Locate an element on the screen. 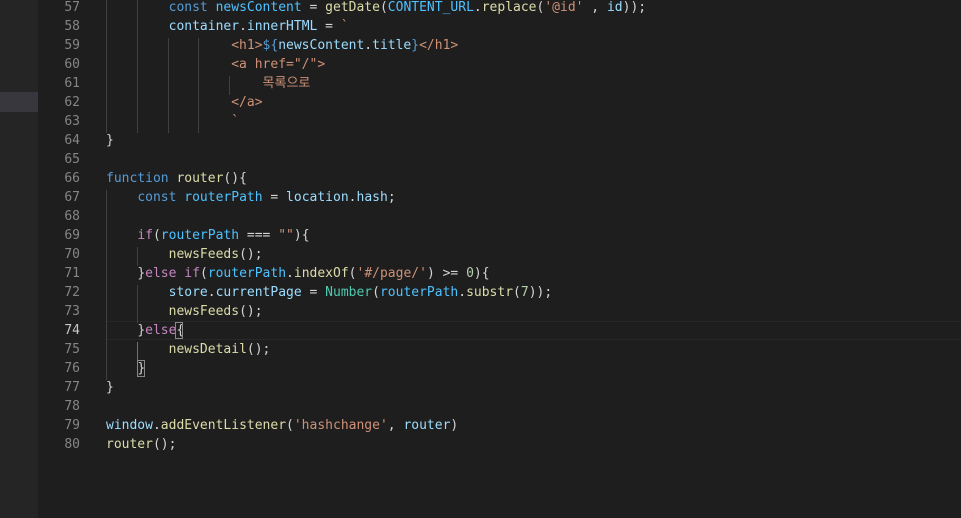 The image size is (961, 518). line-number: 61 is located at coordinates (72, 83).